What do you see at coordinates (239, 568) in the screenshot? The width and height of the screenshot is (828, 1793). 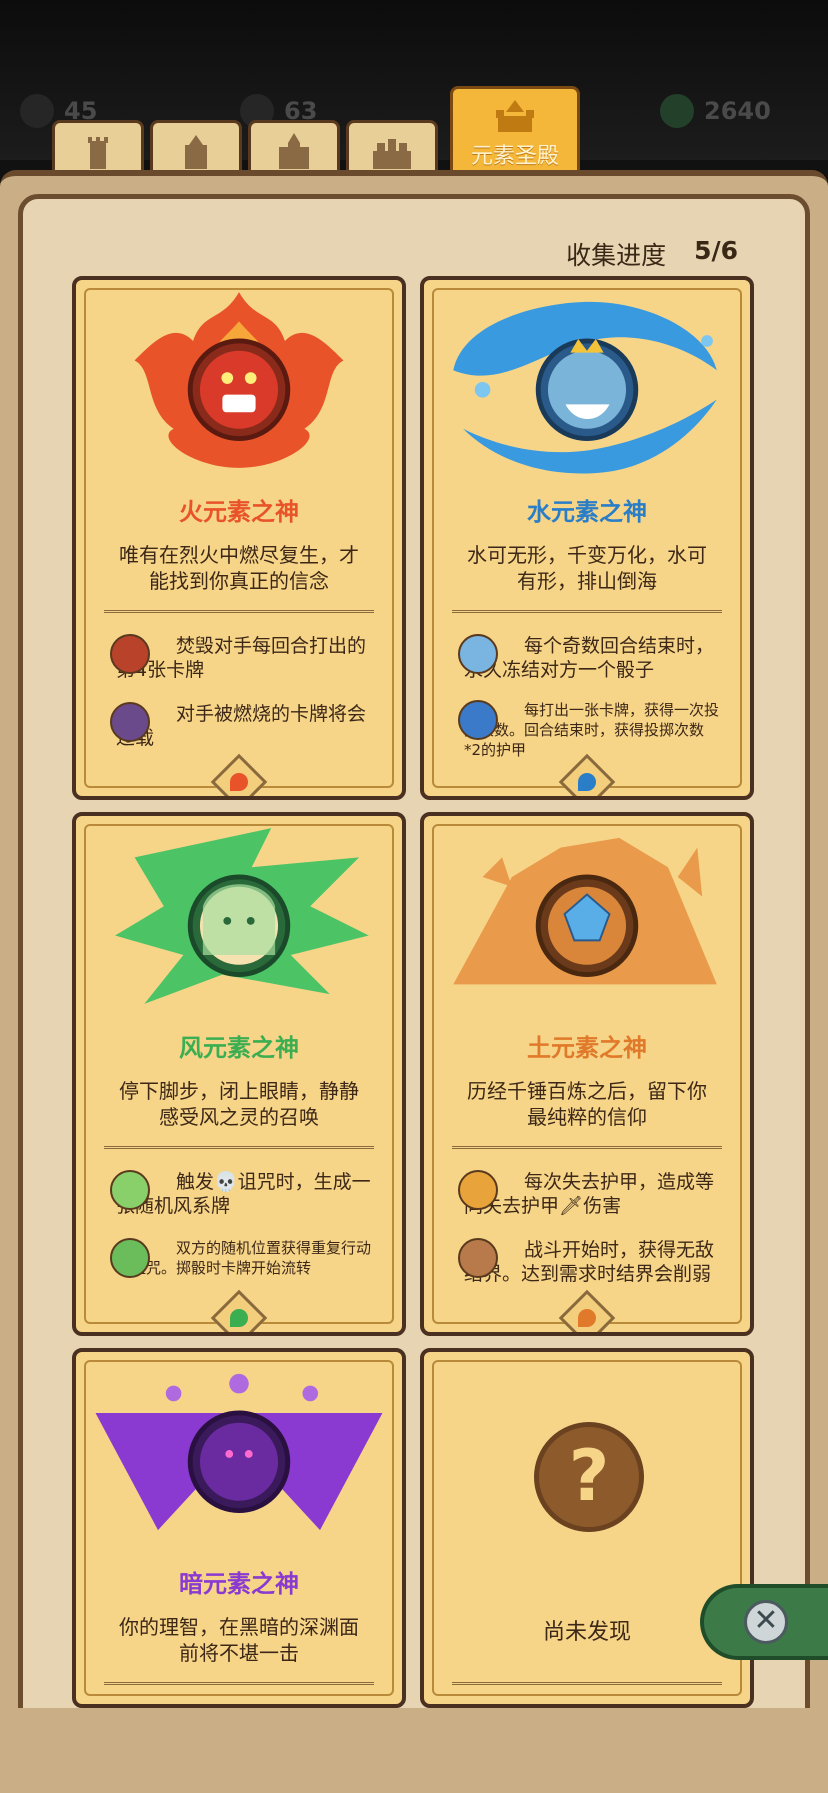 I see `card-description: 唯有在烈火中燃尽复生，才能找到你真正的信念` at bounding box center [239, 568].